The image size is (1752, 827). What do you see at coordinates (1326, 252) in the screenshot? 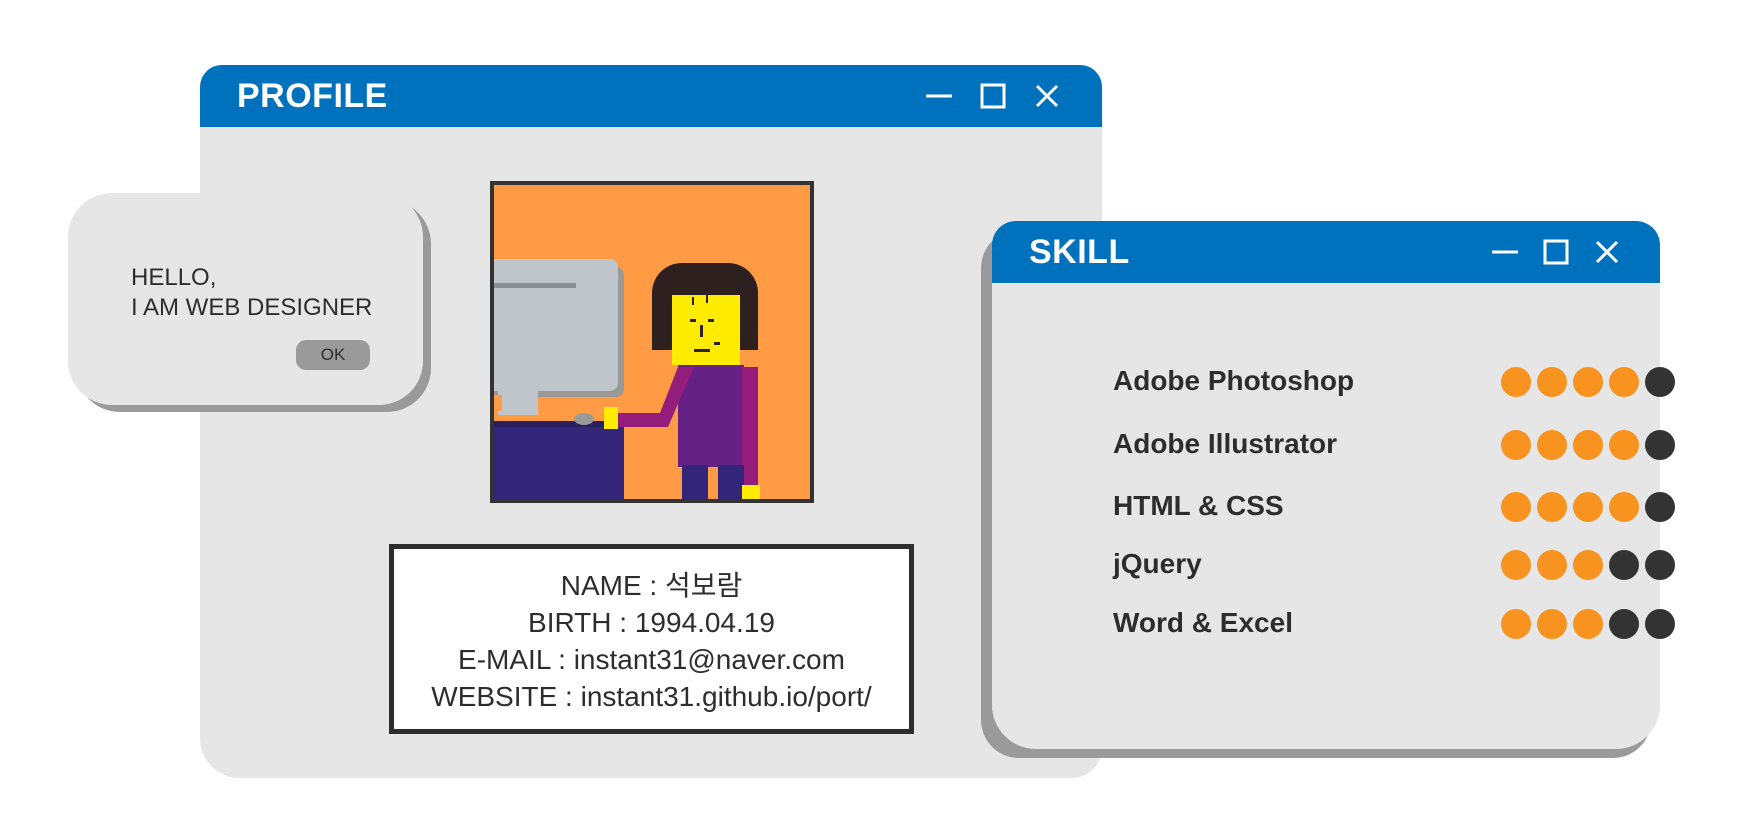
I see `skill-titlebar: SKILL` at bounding box center [1326, 252].